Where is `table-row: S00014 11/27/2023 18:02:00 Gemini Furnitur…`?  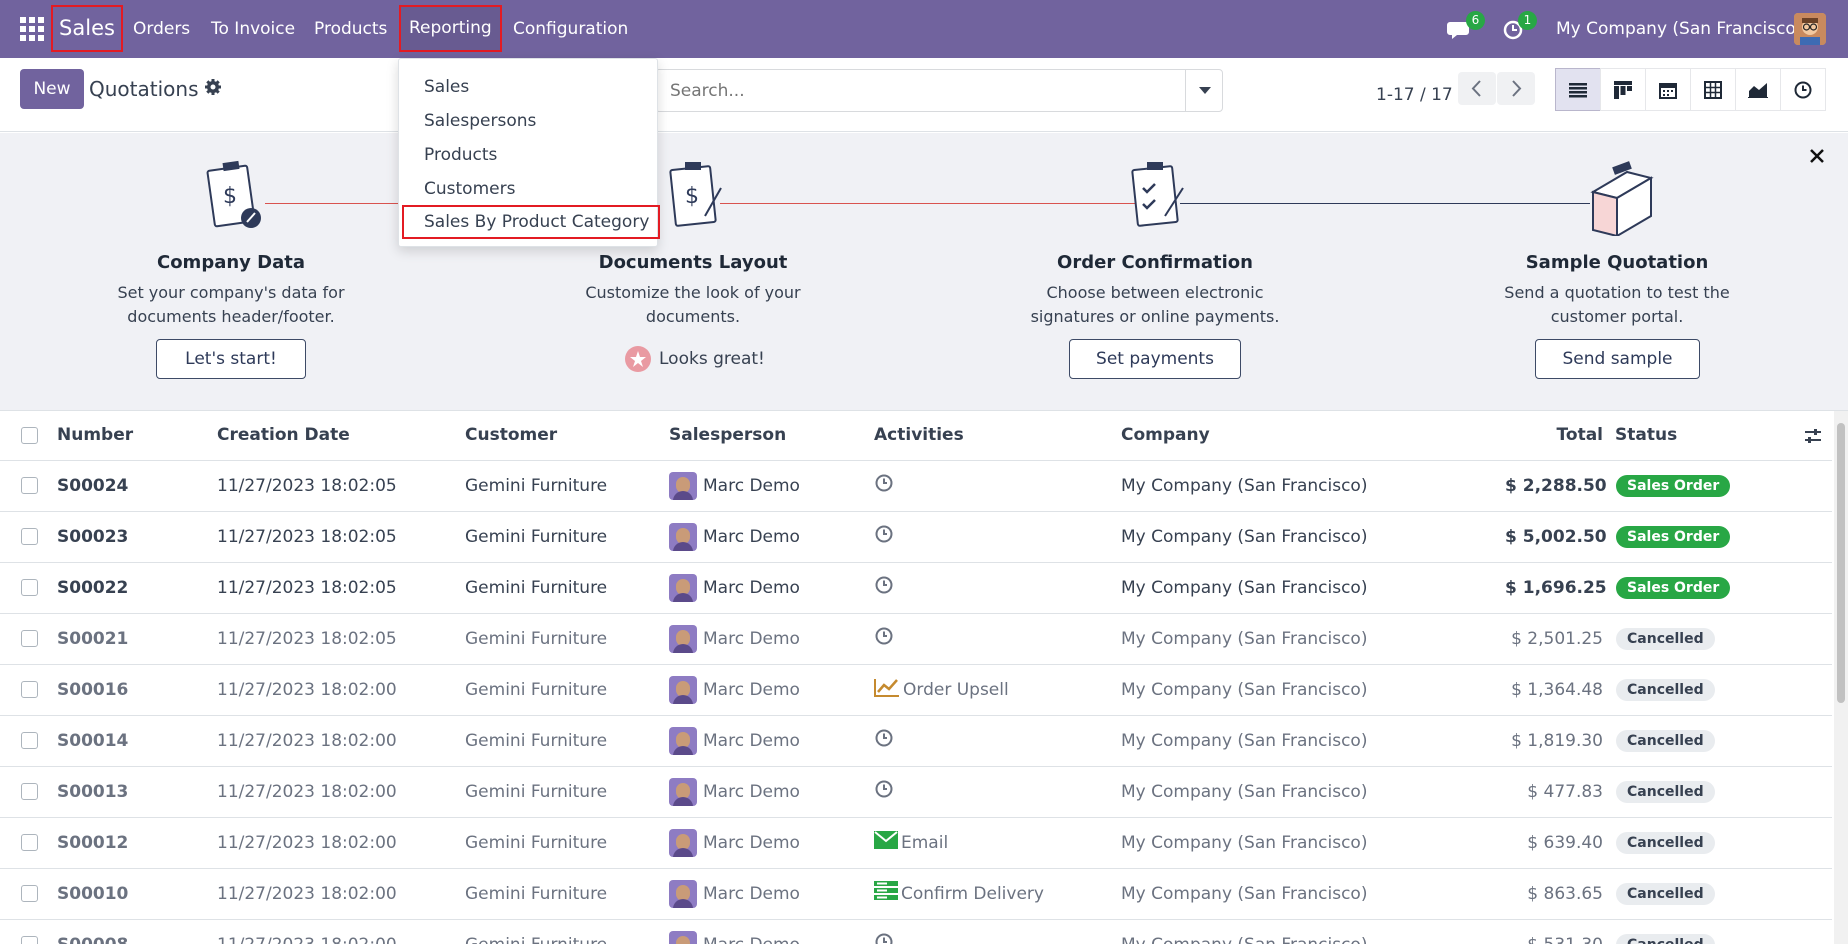
table-row: S00014 11/27/2023 18:02:00 Gemini Furnitur… is located at coordinates (916, 741).